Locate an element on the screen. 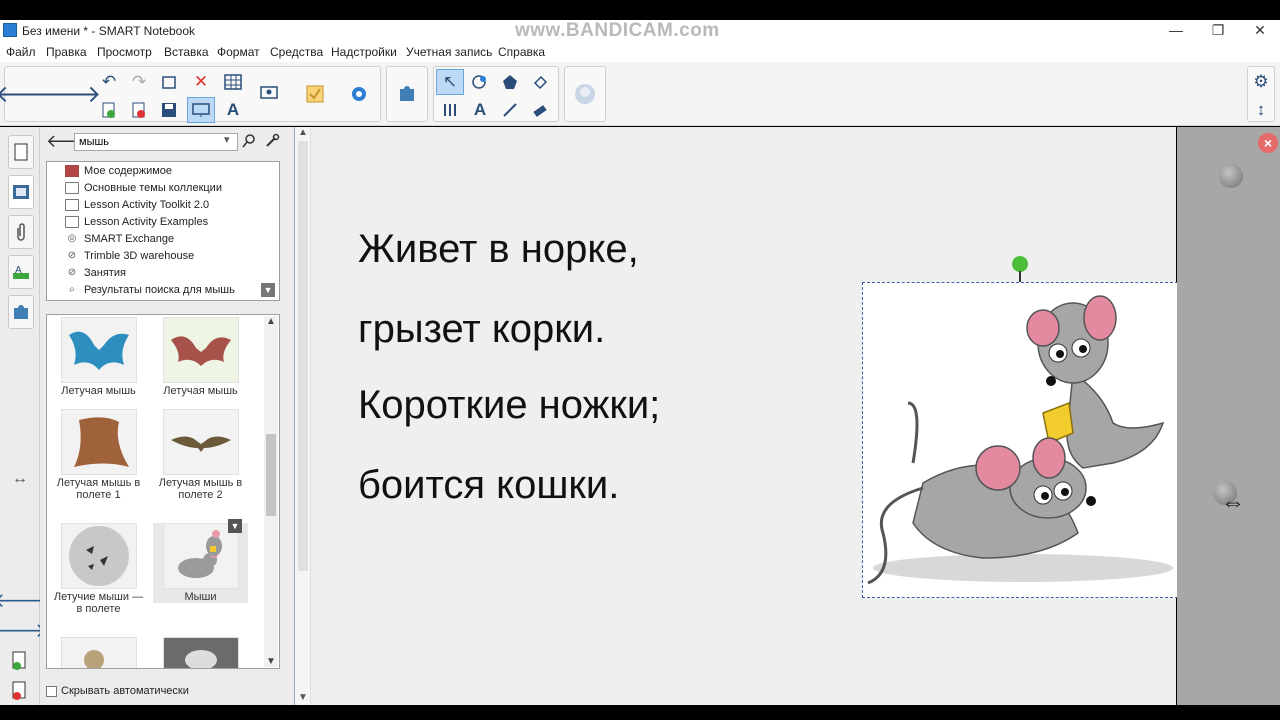 The height and width of the screenshot is (720, 1280). delete-page-side-icon is located at coordinates (20, 691).